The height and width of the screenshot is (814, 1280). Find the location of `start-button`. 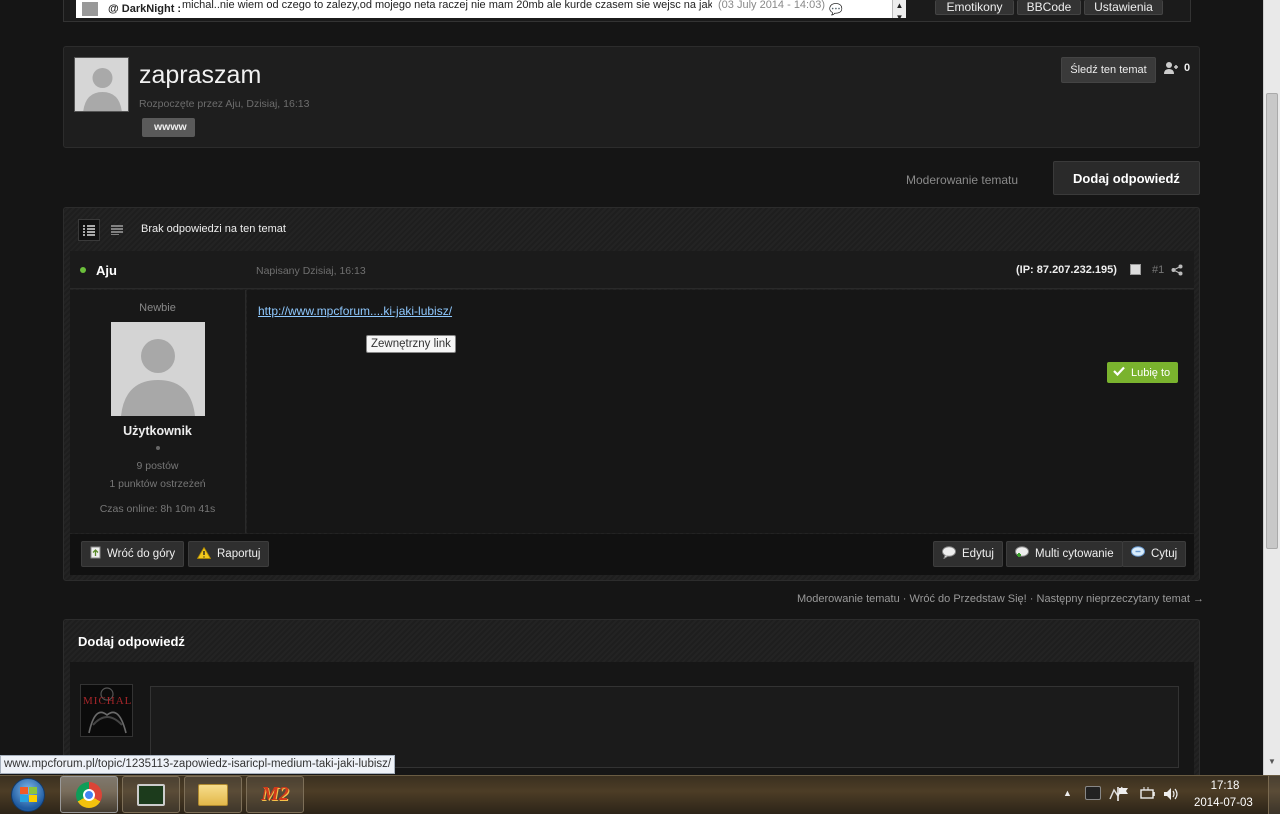

start-button is located at coordinates (28, 794).